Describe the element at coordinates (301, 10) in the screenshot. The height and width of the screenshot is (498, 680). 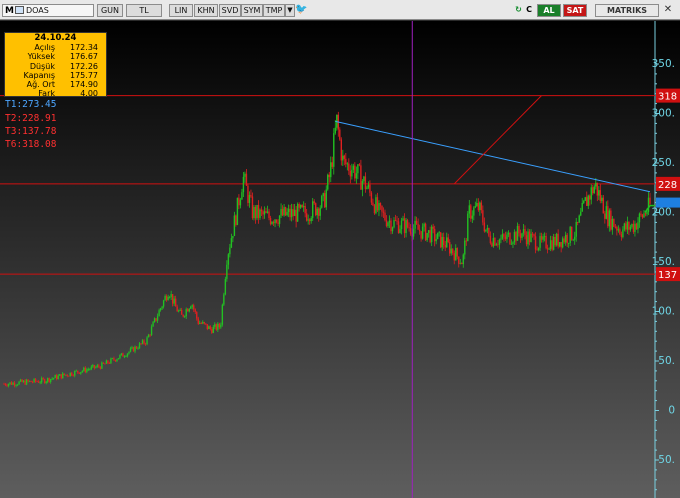
I see `twitter-icon: 🐦` at that location.